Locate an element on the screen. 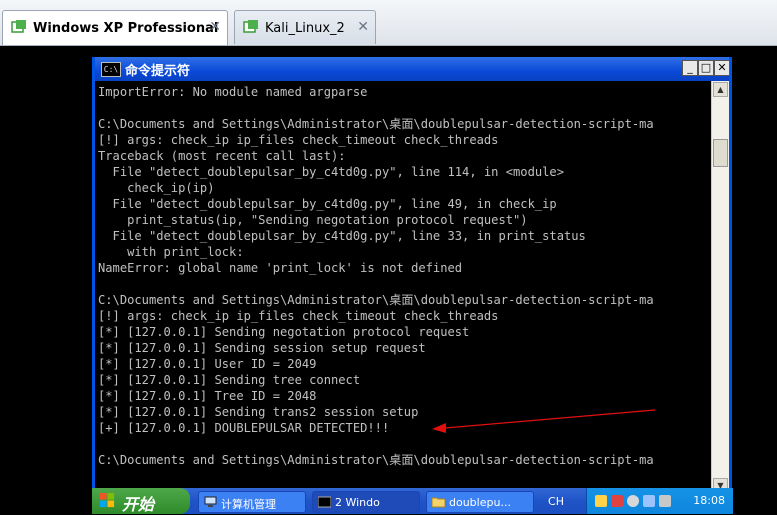 This screenshot has height=515, width=777. tray-volume-icon is located at coordinates (665, 501).